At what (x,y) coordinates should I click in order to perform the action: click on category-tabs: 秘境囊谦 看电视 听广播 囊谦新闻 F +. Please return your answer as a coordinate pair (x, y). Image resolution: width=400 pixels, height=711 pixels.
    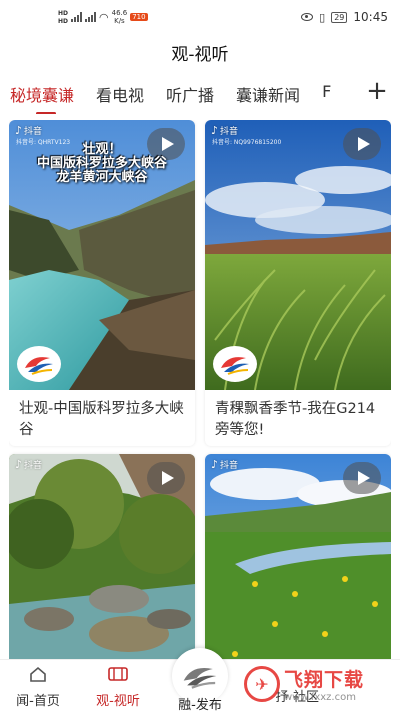
    Looking at the image, I should click on (205, 97).